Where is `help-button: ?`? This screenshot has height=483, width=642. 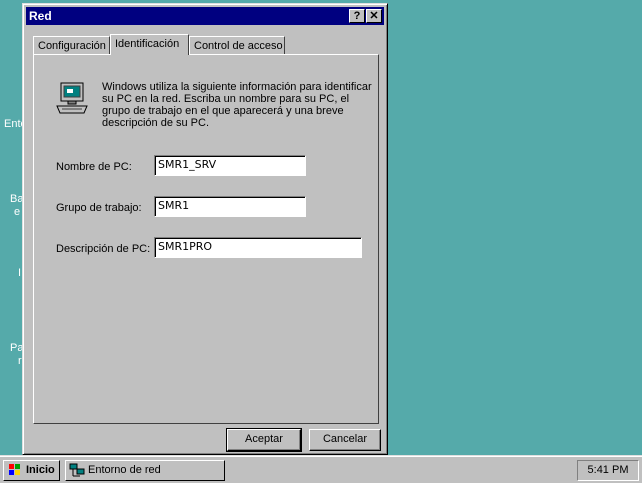
help-button: ? is located at coordinates (357, 16).